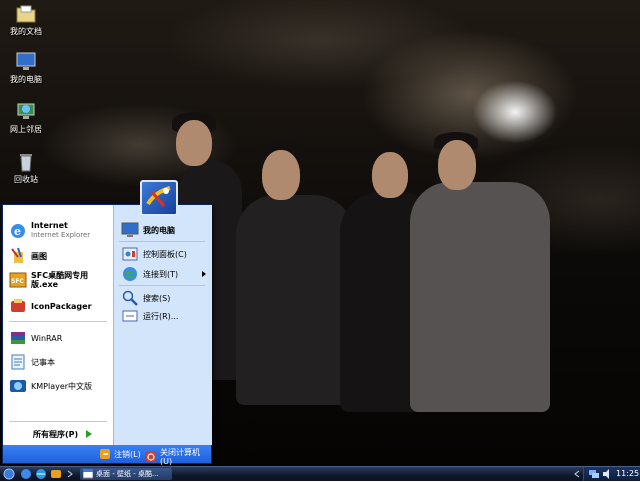 The height and width of the screenshot is (482, 640). Describe the element at coordinates (18, 386) in the screenshot. I see `kmplayer-icon` at that location.